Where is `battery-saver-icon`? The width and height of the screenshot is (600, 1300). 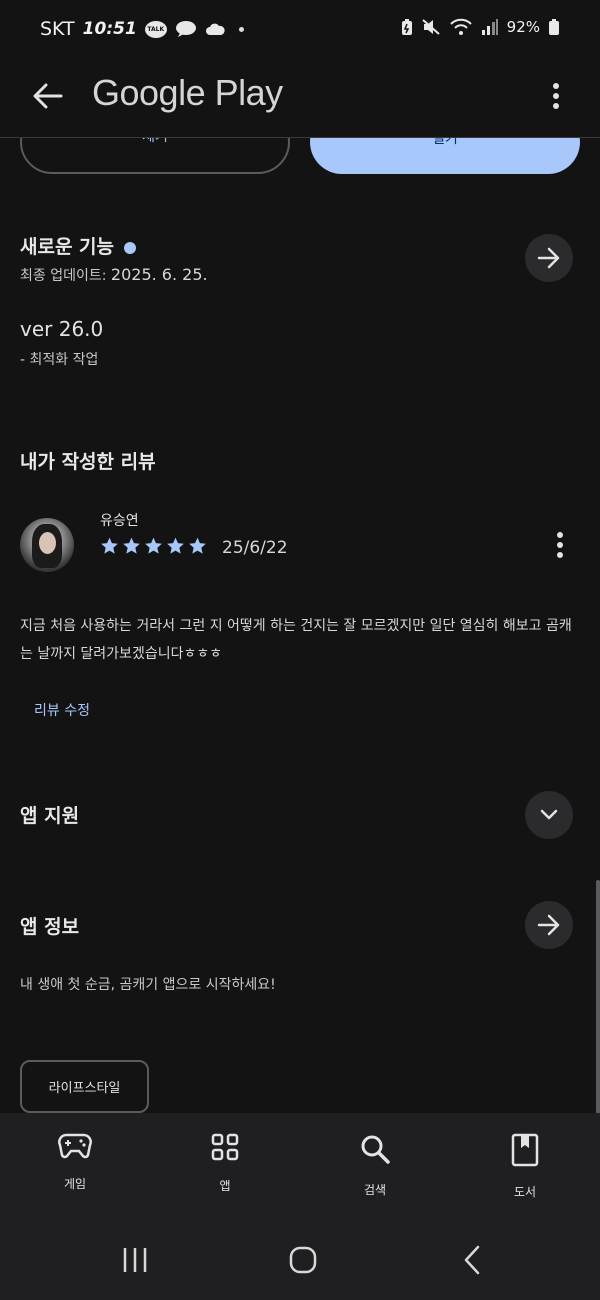 battery-saver-icon is located at coordinates (406, 27).